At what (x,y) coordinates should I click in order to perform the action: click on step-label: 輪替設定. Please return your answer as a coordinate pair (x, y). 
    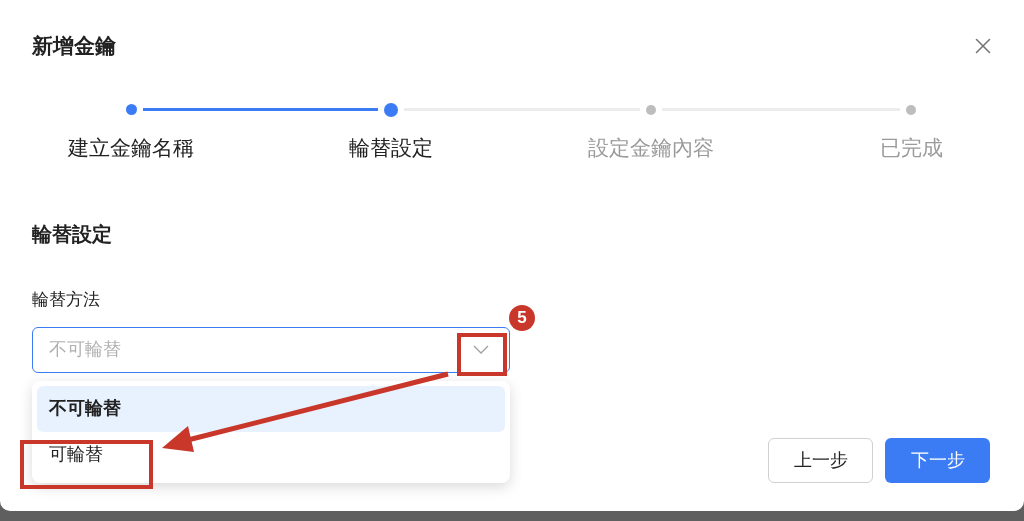
    Looking at the image, I should click on (391, 147).